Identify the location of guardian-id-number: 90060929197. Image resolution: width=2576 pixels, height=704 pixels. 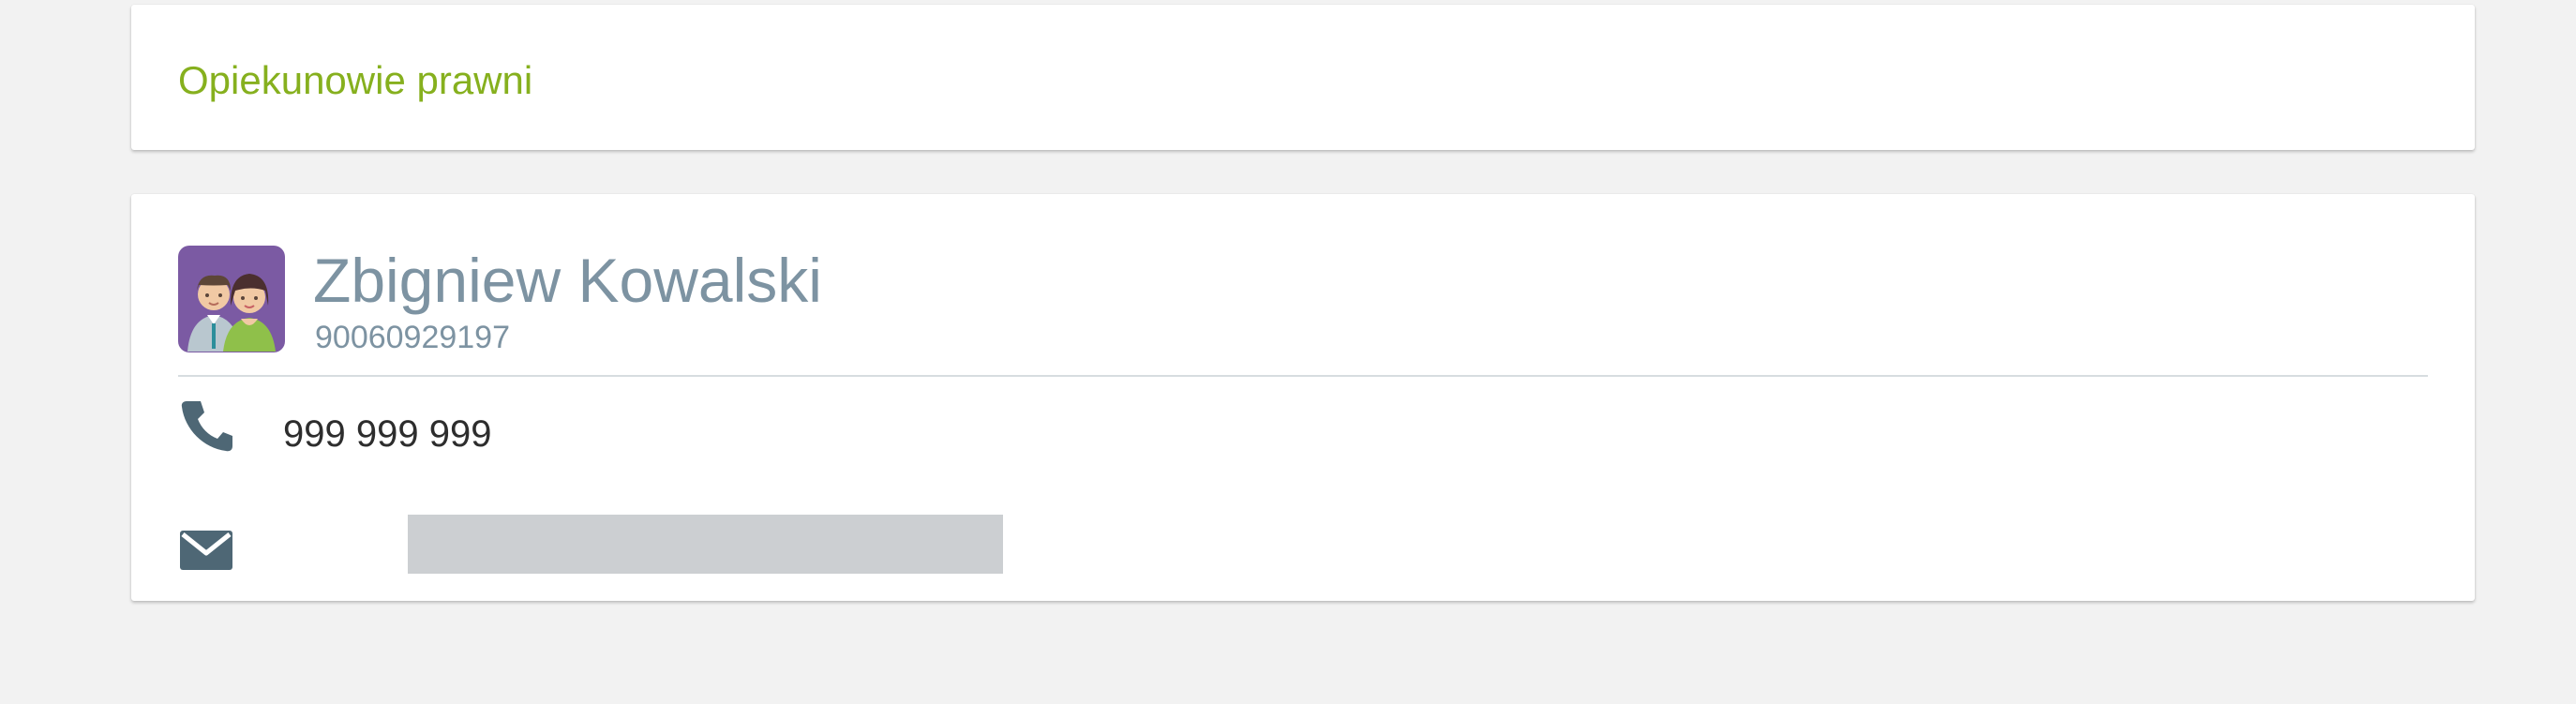
(413, 337).